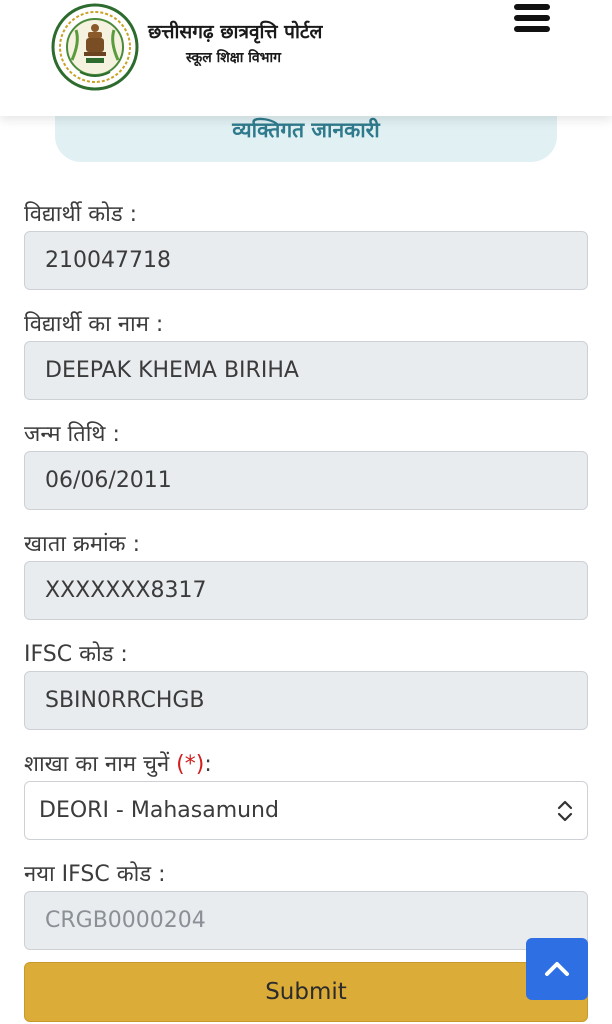 Image resolution: width=612 pixels, height=1024 pixels. I want to click on branch-label: शाखा का नाम चुनें (*):, so click(118, 763).